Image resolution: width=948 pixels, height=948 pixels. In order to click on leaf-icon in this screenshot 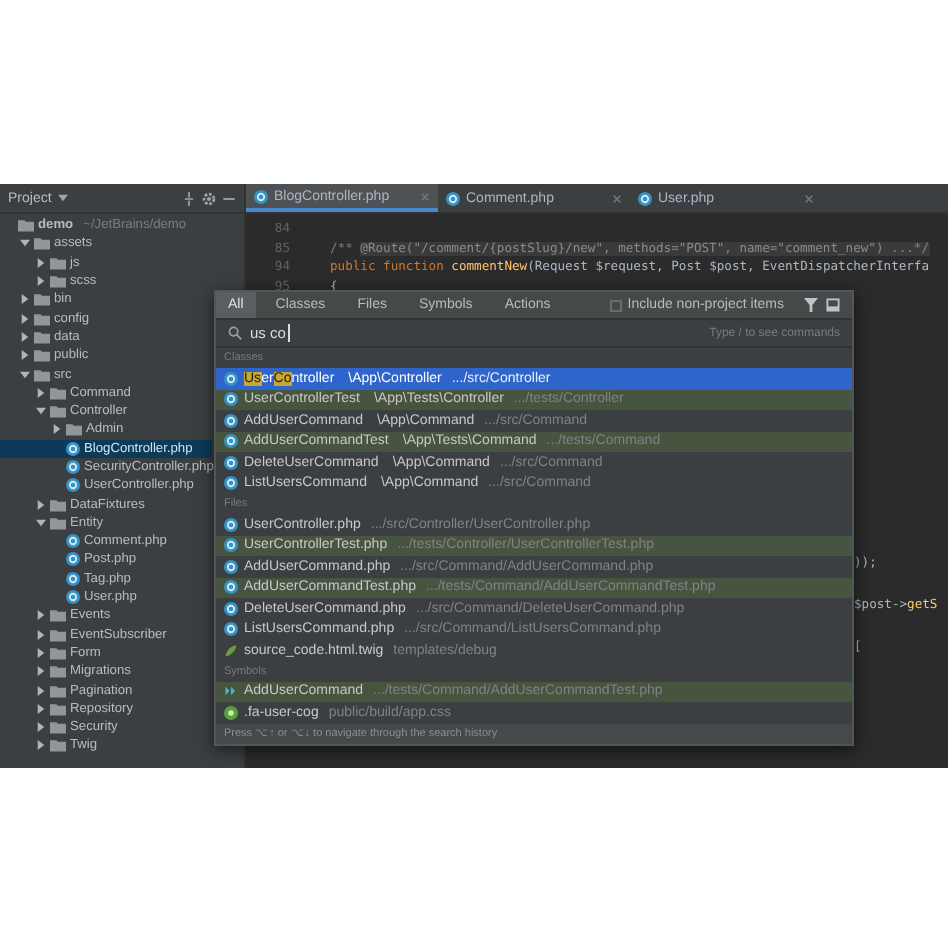, I will do `click(231, 650)`.